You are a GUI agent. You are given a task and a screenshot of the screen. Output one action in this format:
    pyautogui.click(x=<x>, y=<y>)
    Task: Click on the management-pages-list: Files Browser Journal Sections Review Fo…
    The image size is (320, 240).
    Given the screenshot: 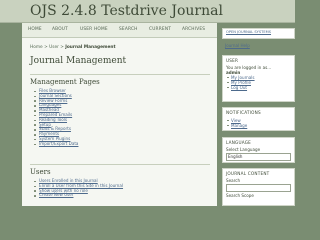 What is the action you would take?
    pyautogui.click(x=56, y=117)
    